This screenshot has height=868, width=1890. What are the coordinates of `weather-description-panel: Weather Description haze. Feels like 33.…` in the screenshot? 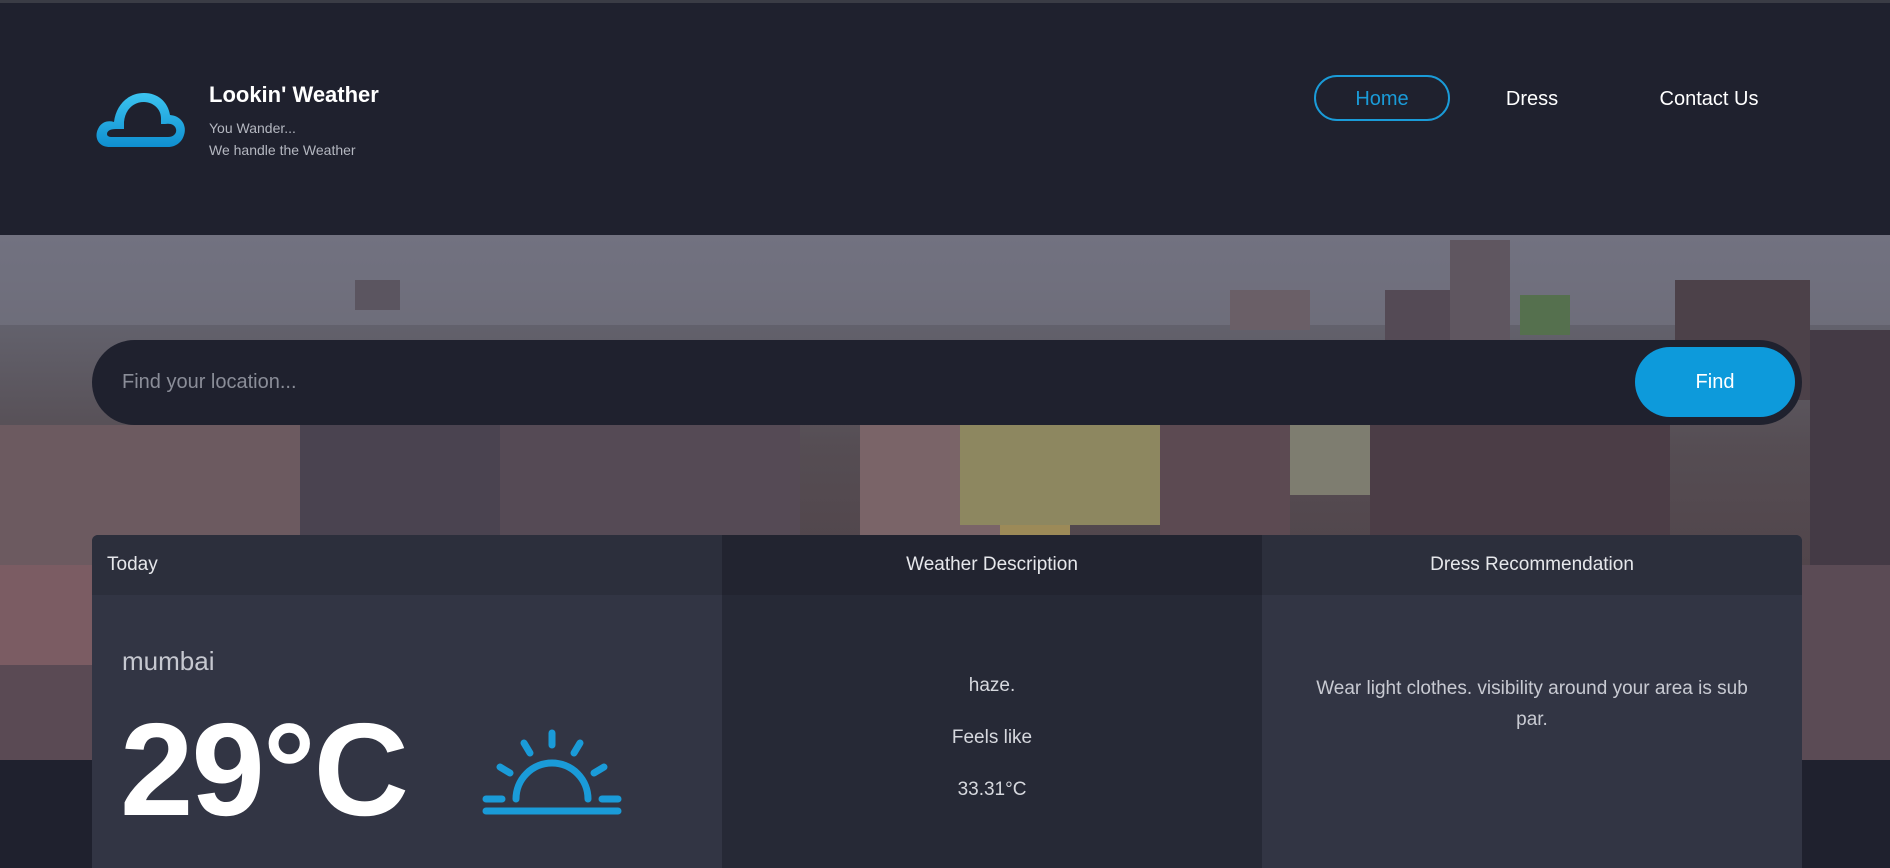 It's located at (992, 701).